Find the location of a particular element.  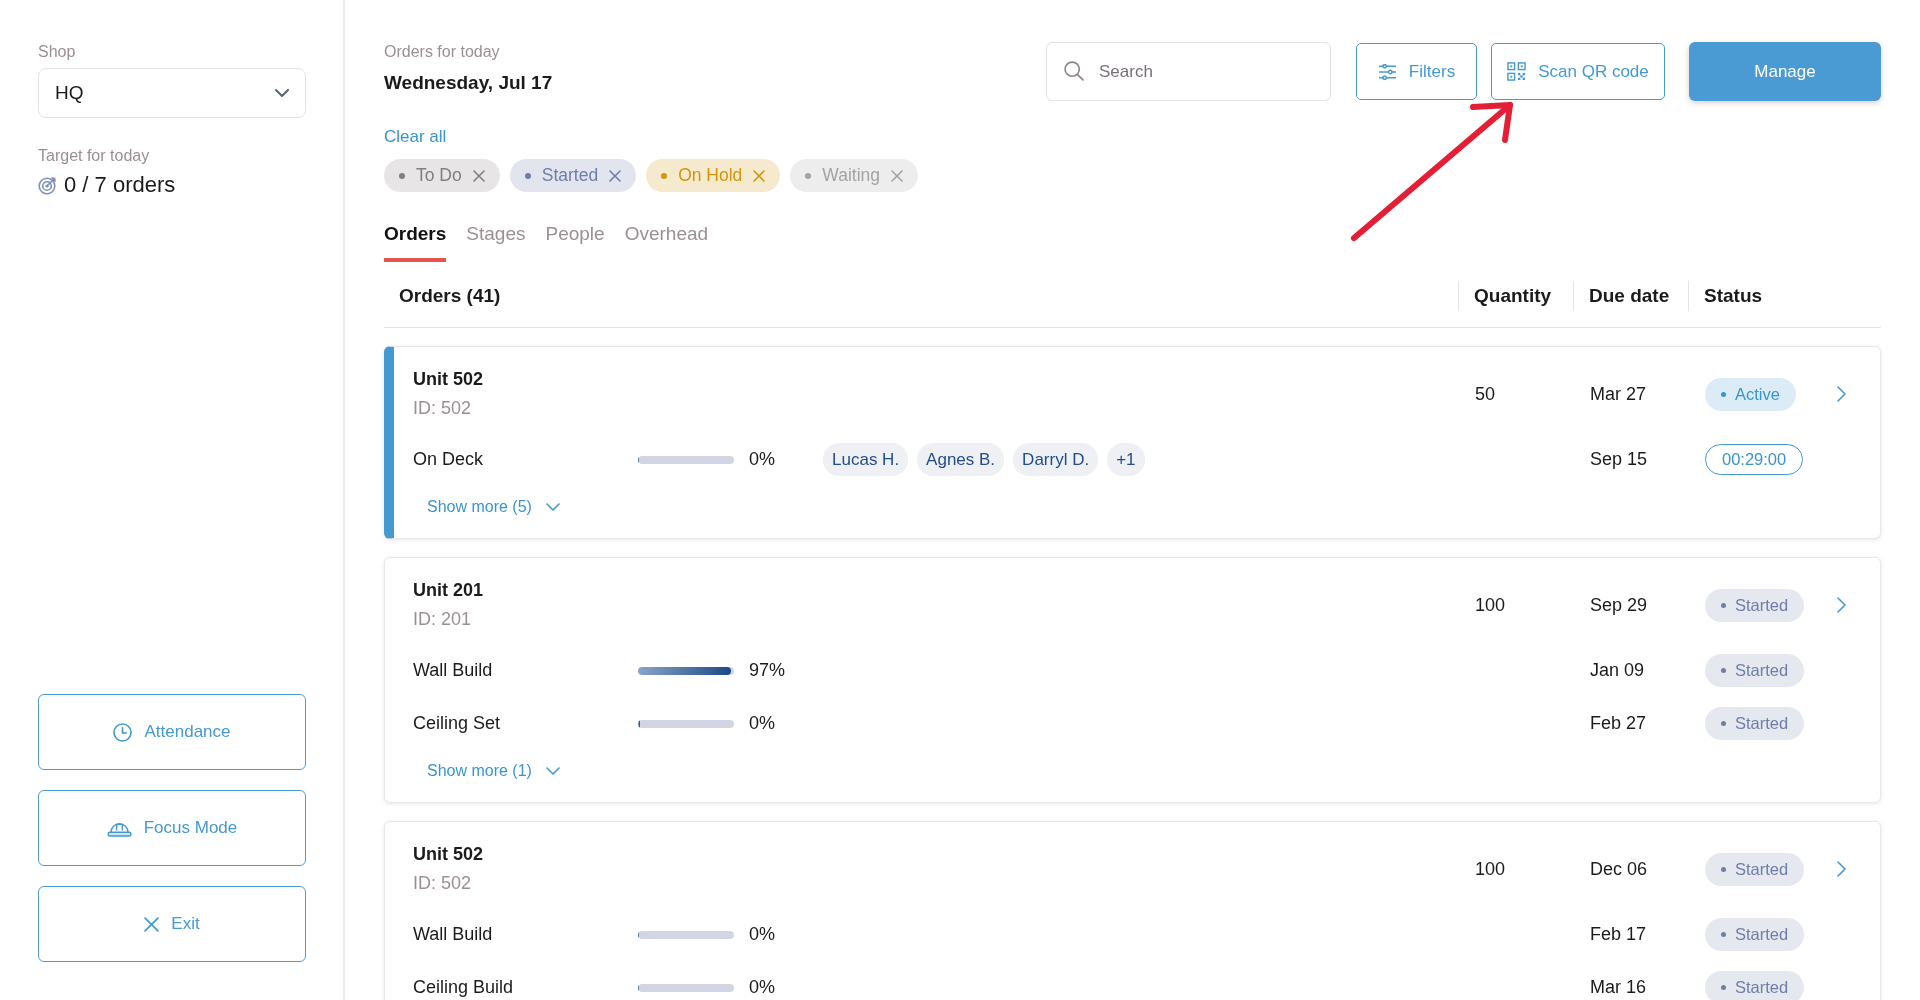

filters-button: Filters is located at coordinates (1416, 71).